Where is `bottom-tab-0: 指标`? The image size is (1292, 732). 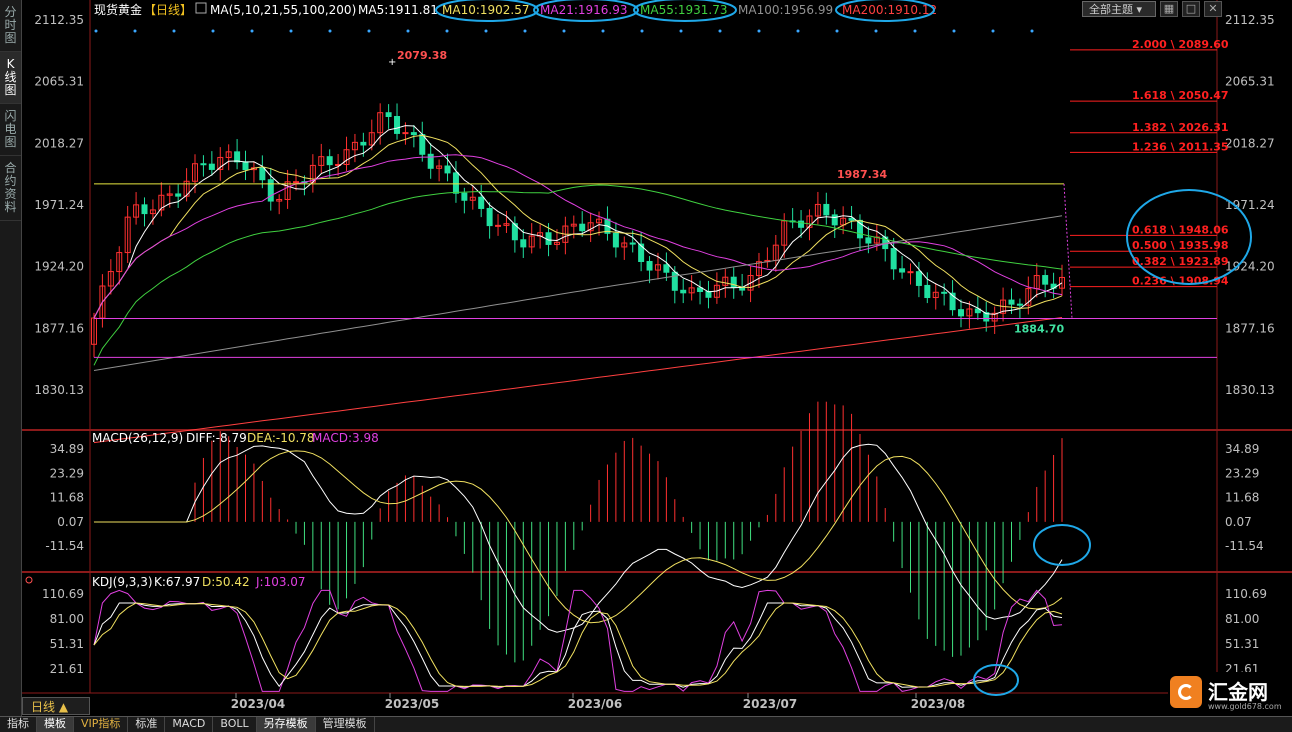 bottom-tab-0: 指标 is located at coordinates (18, 724).